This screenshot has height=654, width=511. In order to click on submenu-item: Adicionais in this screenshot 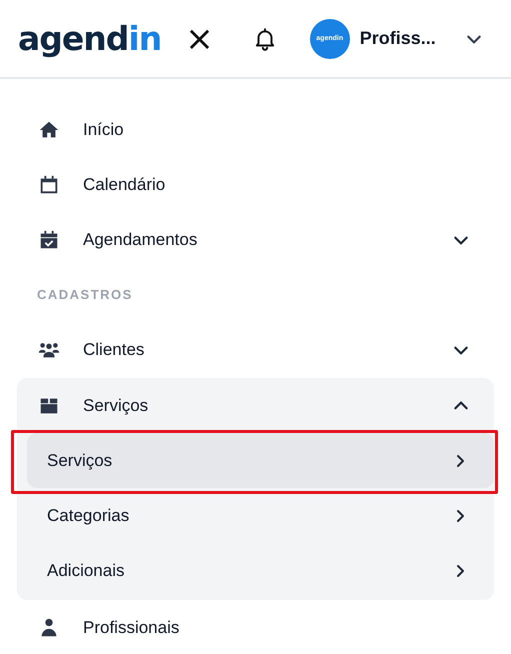, I will do `click(260, 570)`.